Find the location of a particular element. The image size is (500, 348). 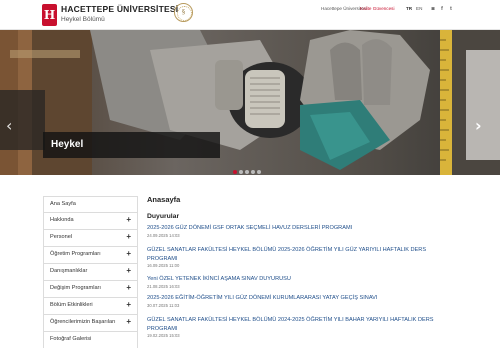

sidebar-item: Öğretim Programları + is located at coordinates (90, 255).